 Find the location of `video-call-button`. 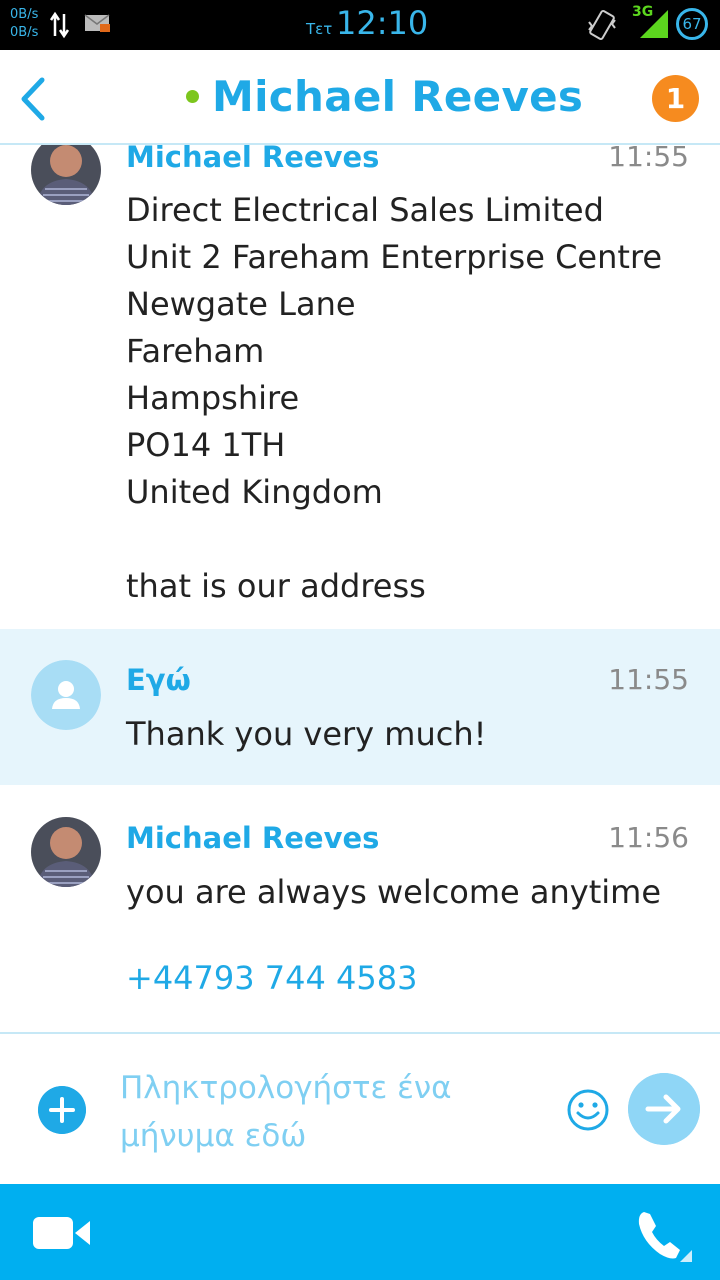

video-call-button is located at coordinates (62, 1233).